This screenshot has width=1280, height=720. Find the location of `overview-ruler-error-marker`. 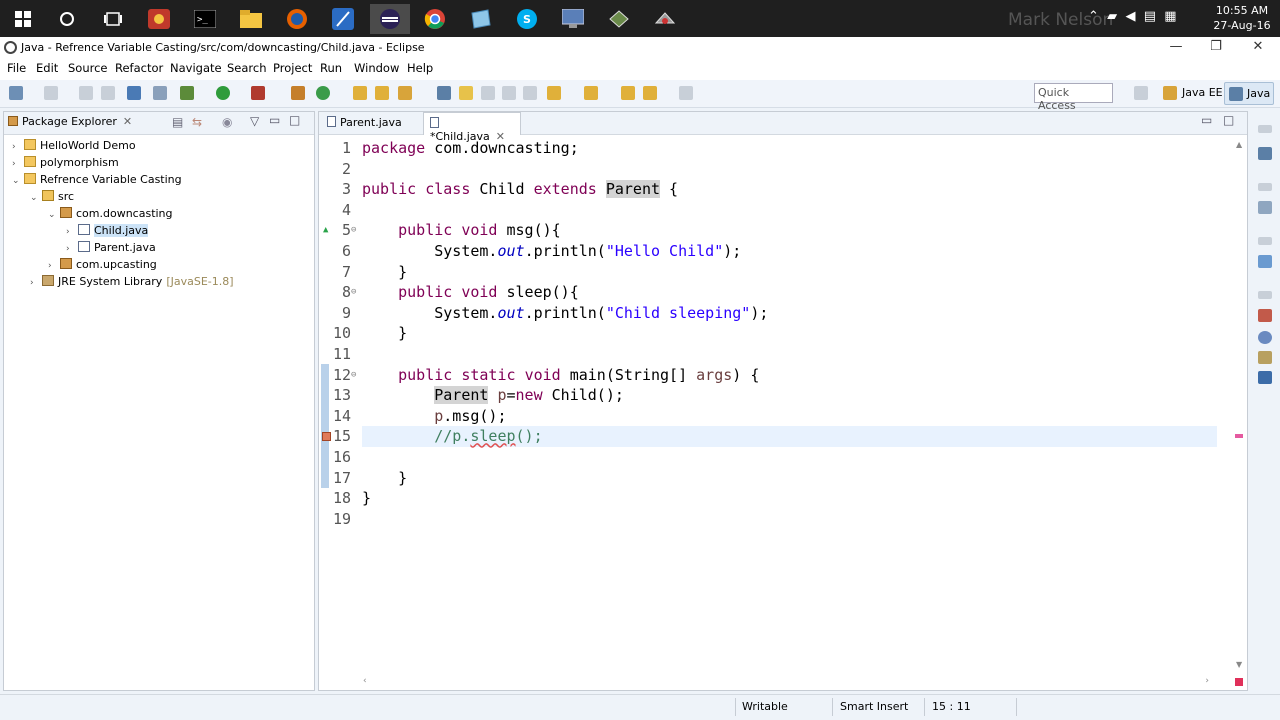

overview-ruler-error-marker is located at coordinates (1239, 436).